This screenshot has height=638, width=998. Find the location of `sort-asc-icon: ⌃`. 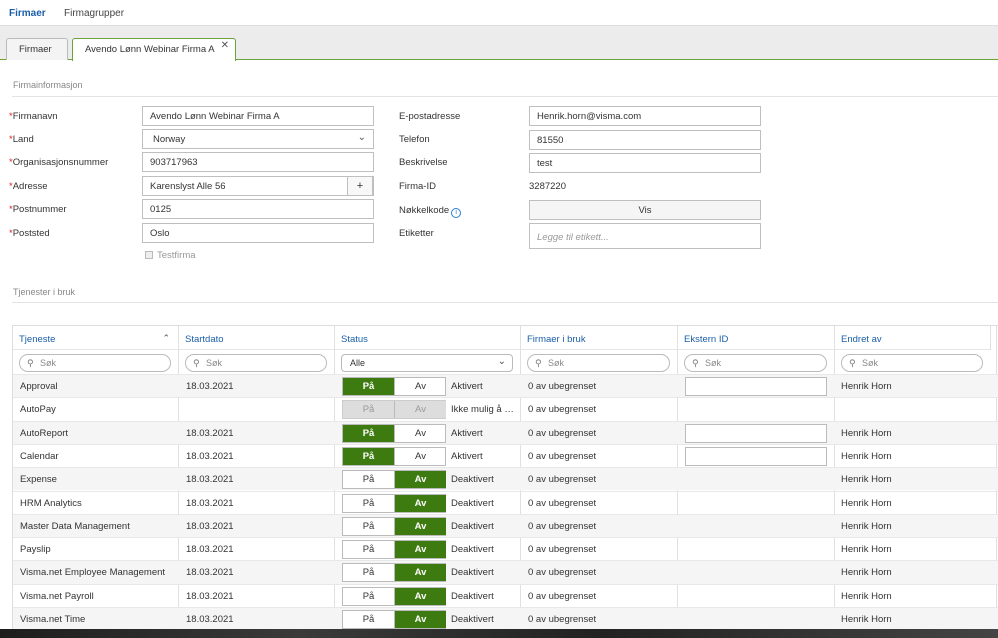

sort-asc-icon: ⌃ is located at coordinates (166, 338).